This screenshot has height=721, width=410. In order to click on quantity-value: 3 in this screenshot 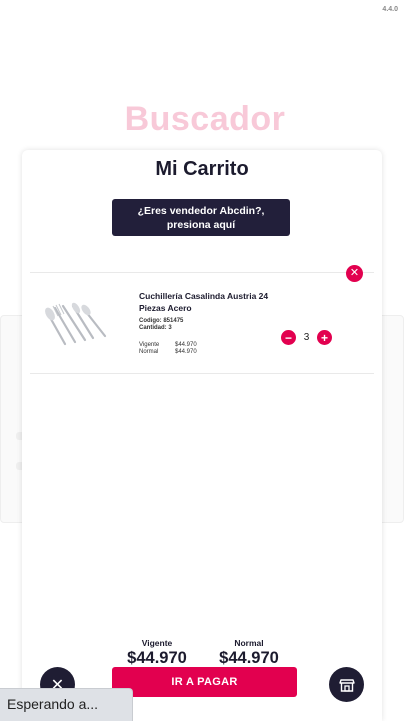, I will do `click(306, 337)`.